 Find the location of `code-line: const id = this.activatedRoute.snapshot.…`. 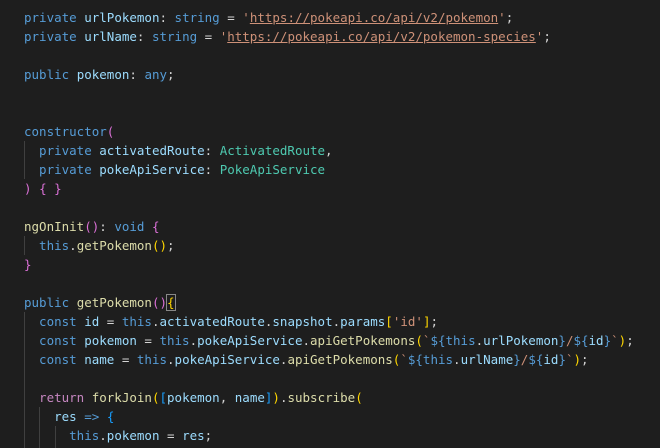

code-line: const id = this.activatedRoute.snapshot.… is located at coordinates (329, 321).